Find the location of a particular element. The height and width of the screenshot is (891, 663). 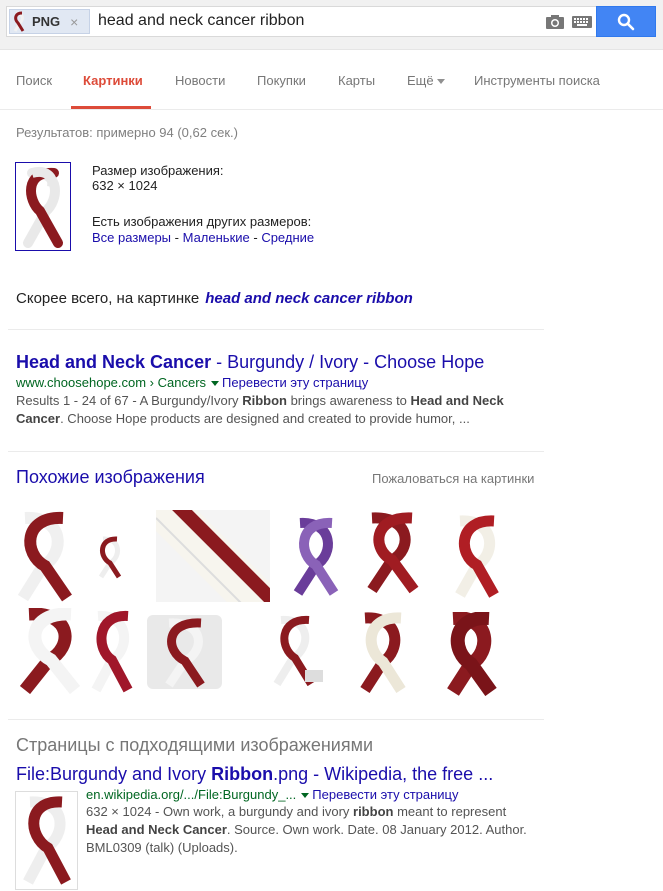

other-sizes-label: Есть изображения других размеров: is located at coordinates (202, 221).